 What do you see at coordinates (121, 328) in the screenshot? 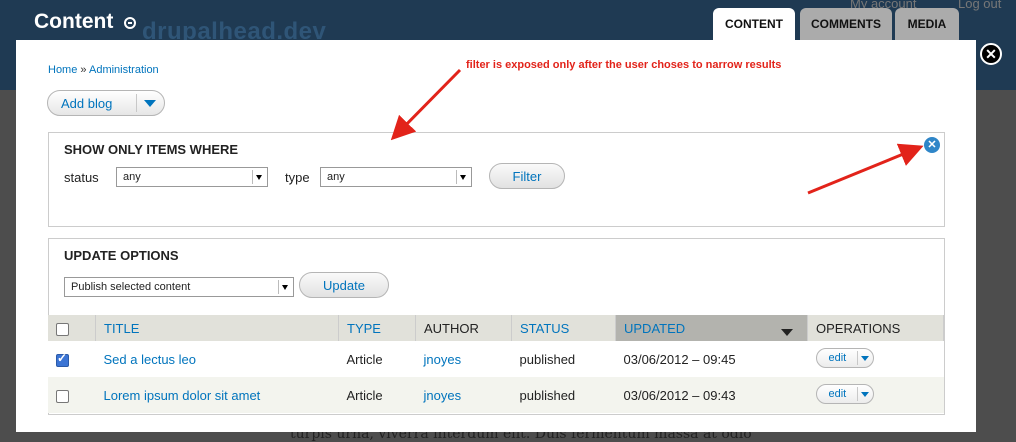
I see `column-title-label: TITLE` at bounding box center [121, 328].